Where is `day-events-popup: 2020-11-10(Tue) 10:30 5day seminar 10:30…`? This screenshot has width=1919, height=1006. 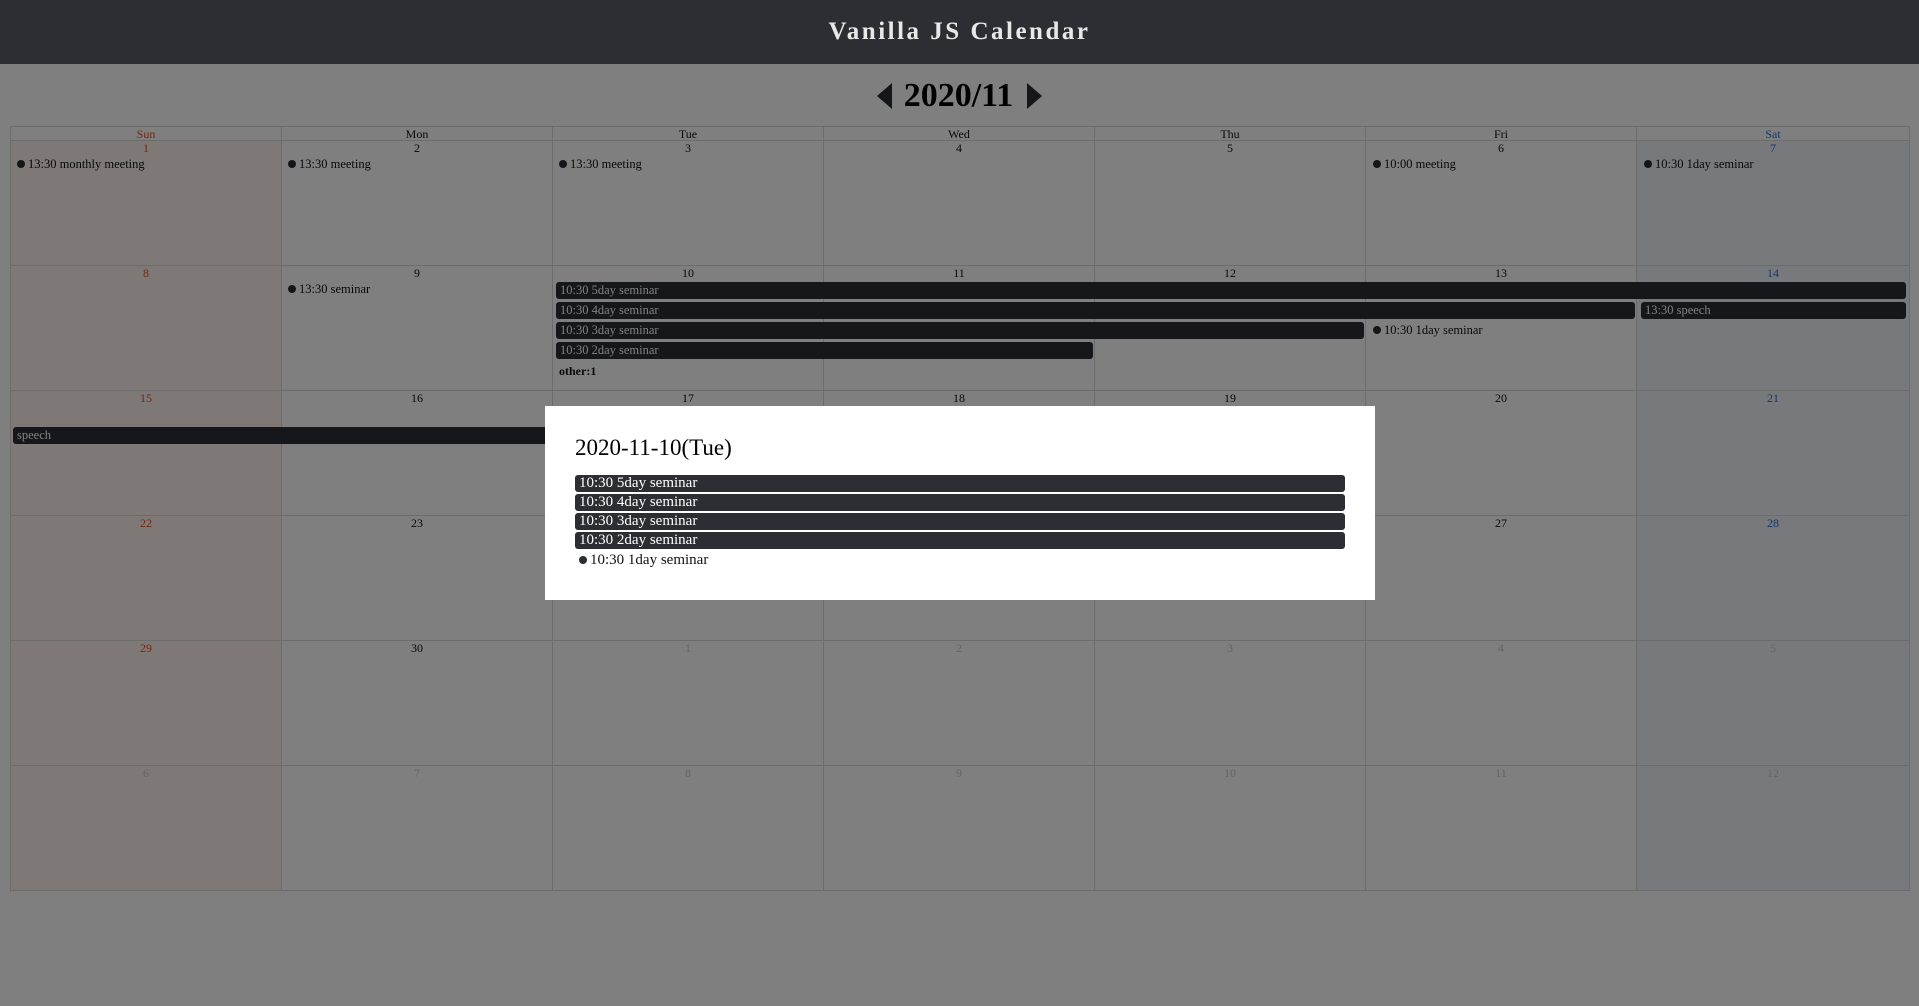 day-events-popup: 2020-11-10(Tue) 10:30 5day seminar 10:30… is located at coordinates (960, 503).